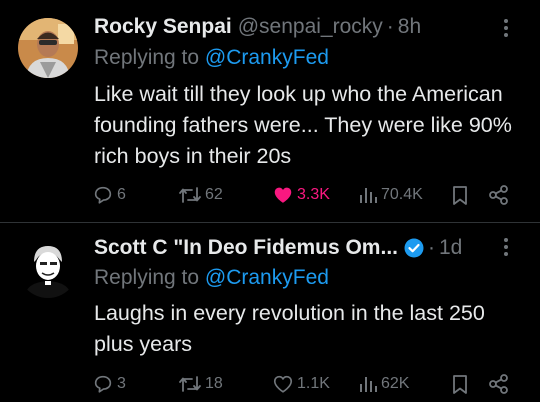 The image size is (540, 402). Describe the element at coordinates (121, 194) in the screenshot. I see `reply-count: 6` at that location.